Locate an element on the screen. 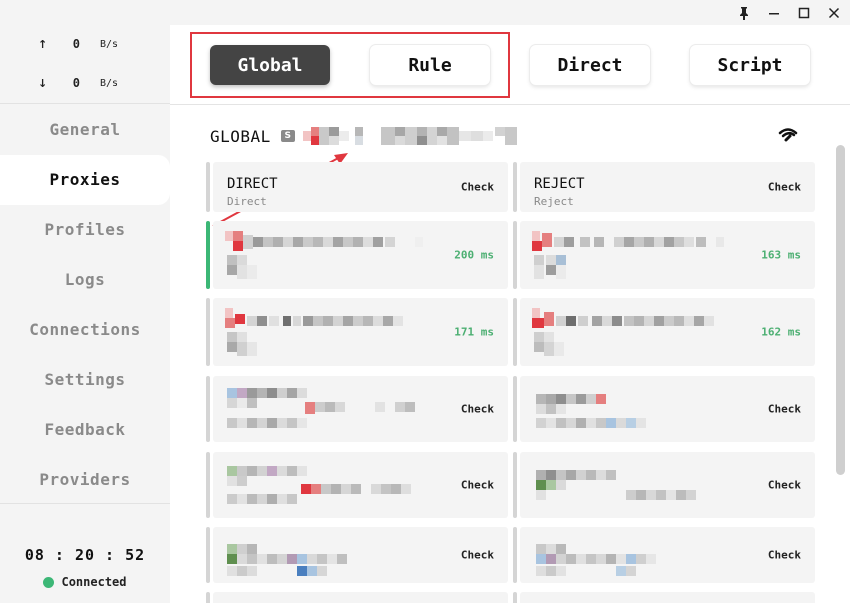  proxy-name: DIRECT is located at coordinates (252, 184).